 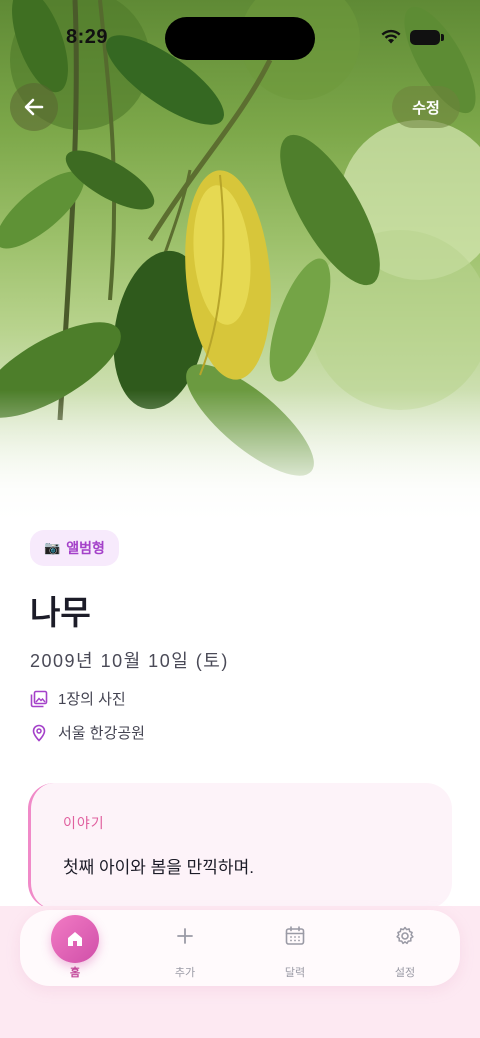 What do you see at coordinates (92, 699) in the screenshot?
I see `photo-count-text: 1장의 사진` at bounding box center [92, 699].